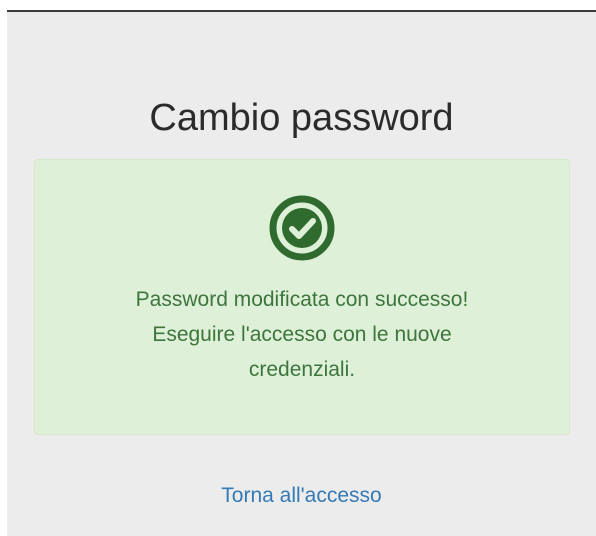  What do you see at coordinates (301, 118) in the screenshot?
I see `page-title: Cambio password` at bounding box center [301, 118].